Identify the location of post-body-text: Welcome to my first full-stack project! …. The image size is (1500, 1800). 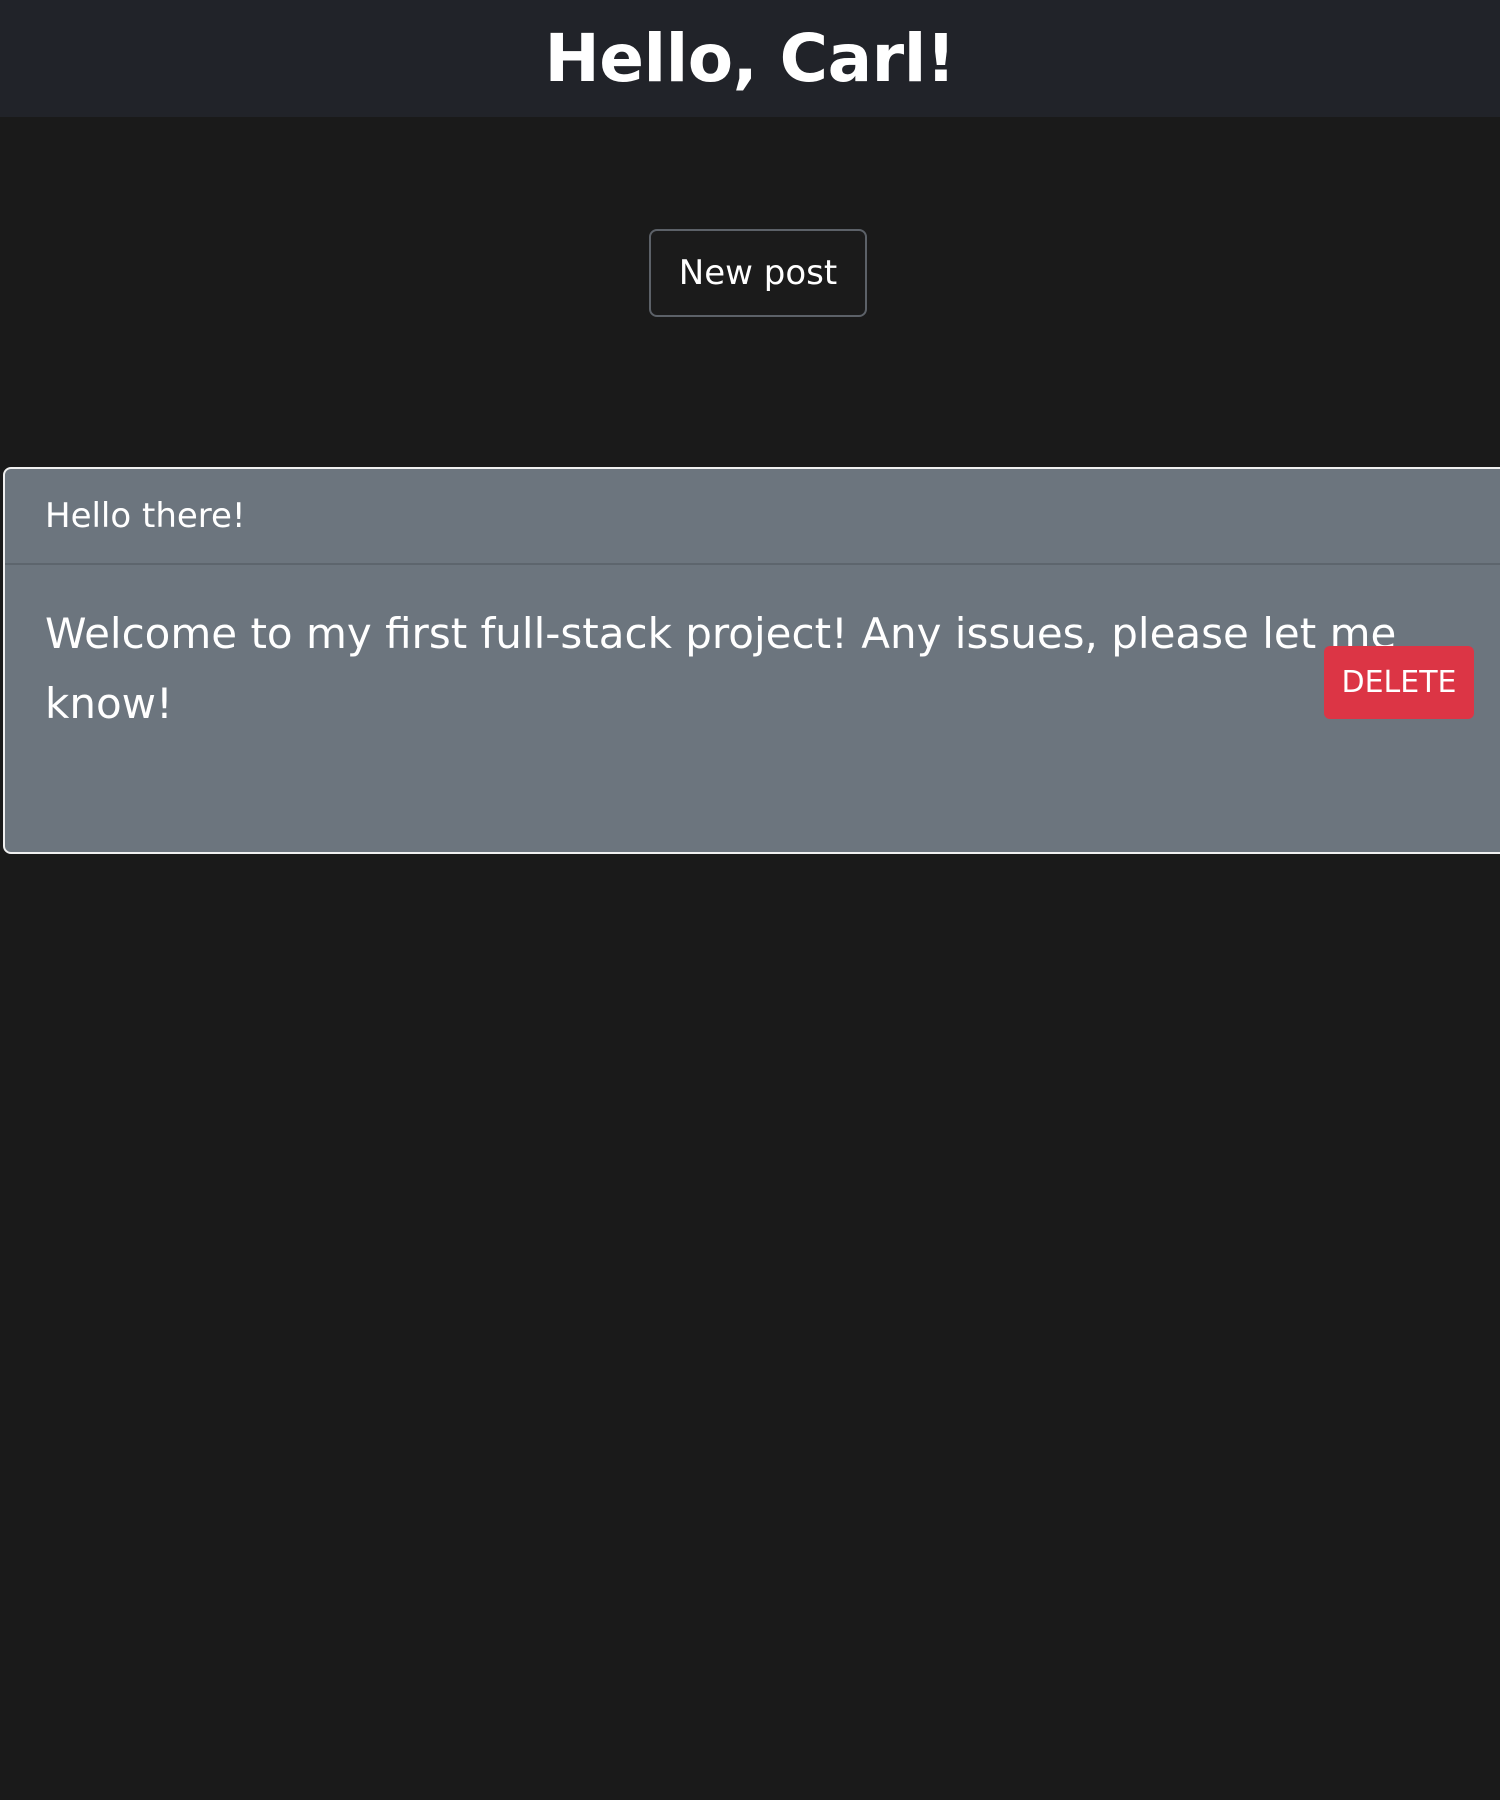
(721, 668).